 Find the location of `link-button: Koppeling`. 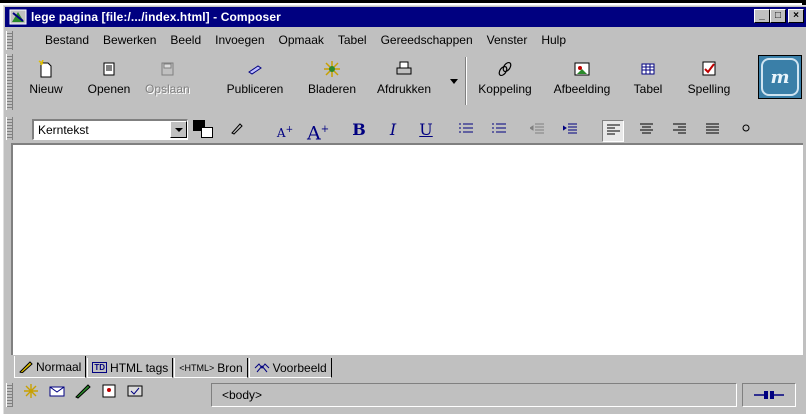

link-button: Koppeling is located at coordinates (505, 82).